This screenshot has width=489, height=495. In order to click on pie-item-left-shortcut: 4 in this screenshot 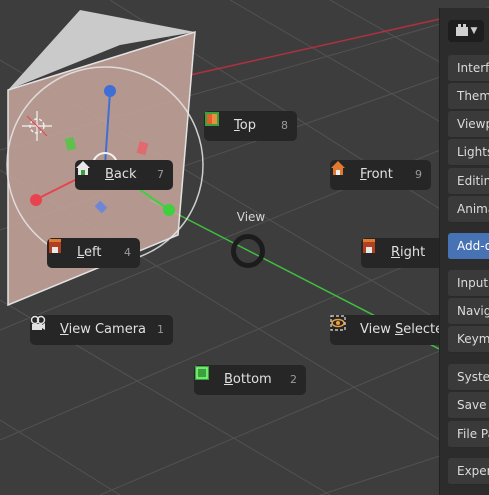, I will do `click(127, 252)`.